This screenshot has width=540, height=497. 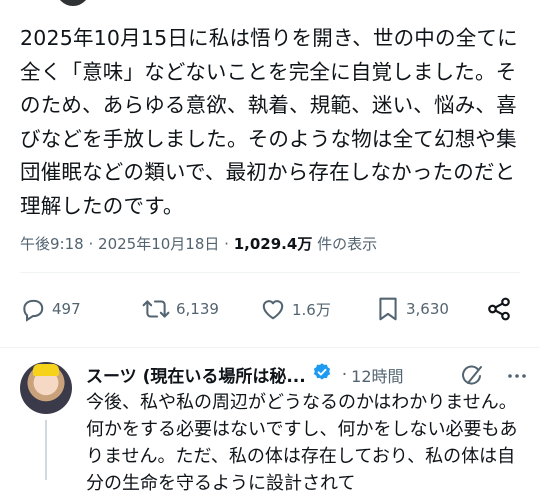 I want to click on repost-icon, so click(x=156, y=309).